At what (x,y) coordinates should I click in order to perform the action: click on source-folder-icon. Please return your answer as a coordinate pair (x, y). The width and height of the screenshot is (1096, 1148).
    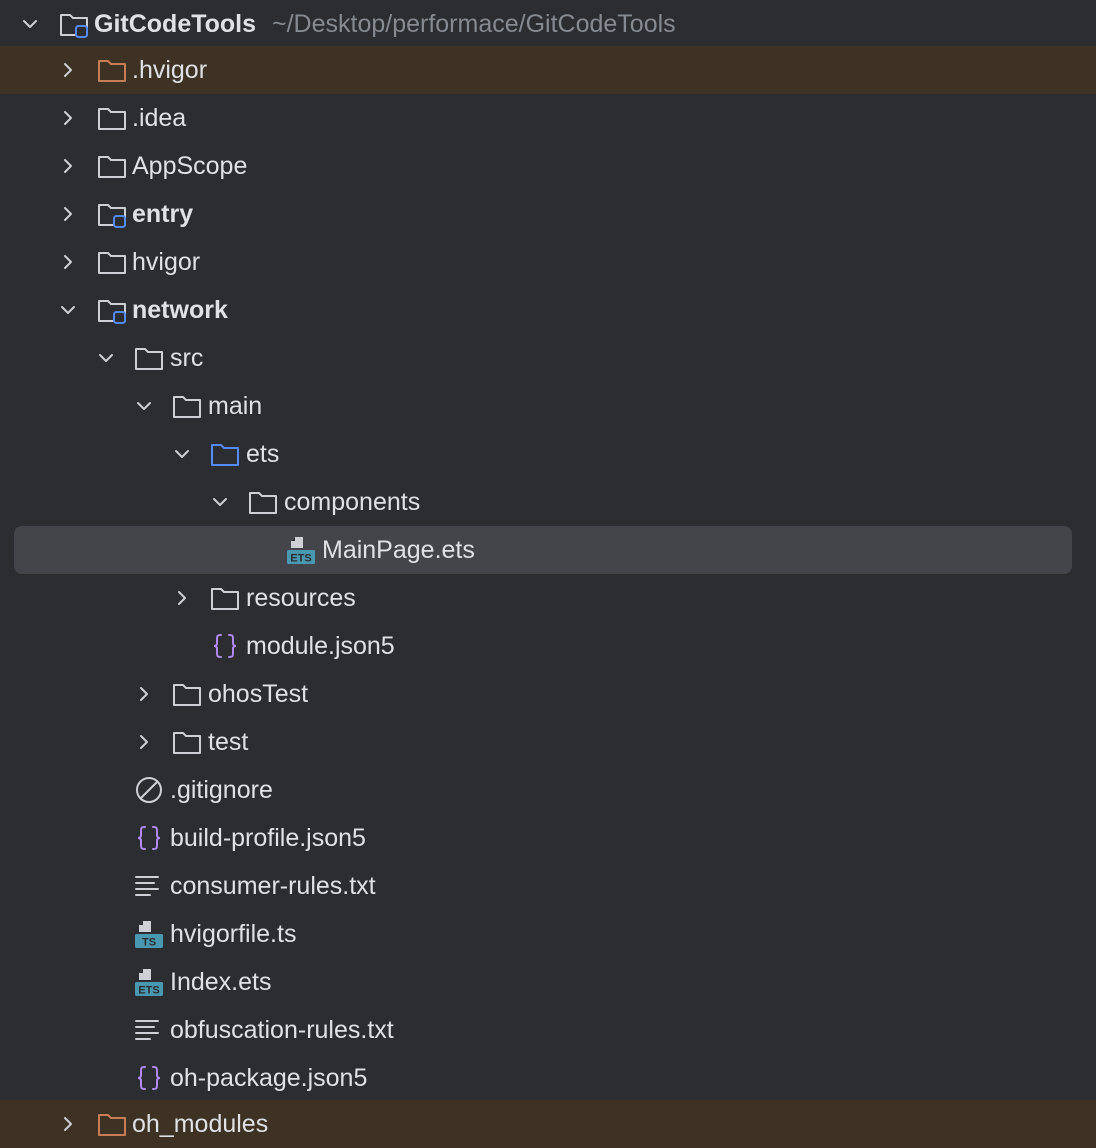
    Looking at the image, I should click on (225, 454).